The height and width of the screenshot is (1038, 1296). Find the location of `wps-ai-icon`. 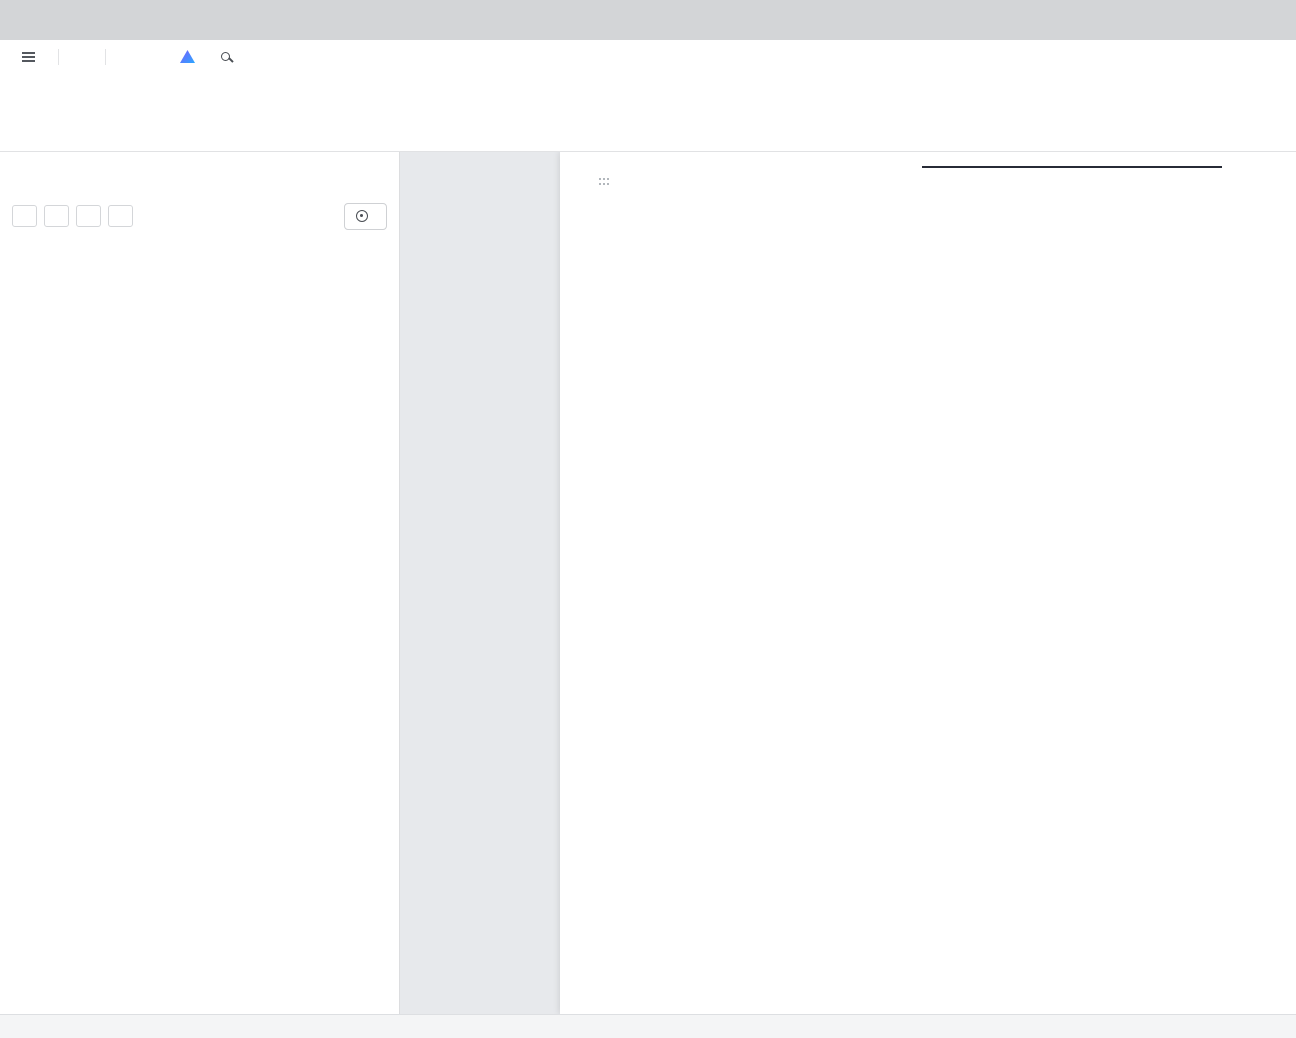

wps-ai-icon is located at coordinates (187, 56).